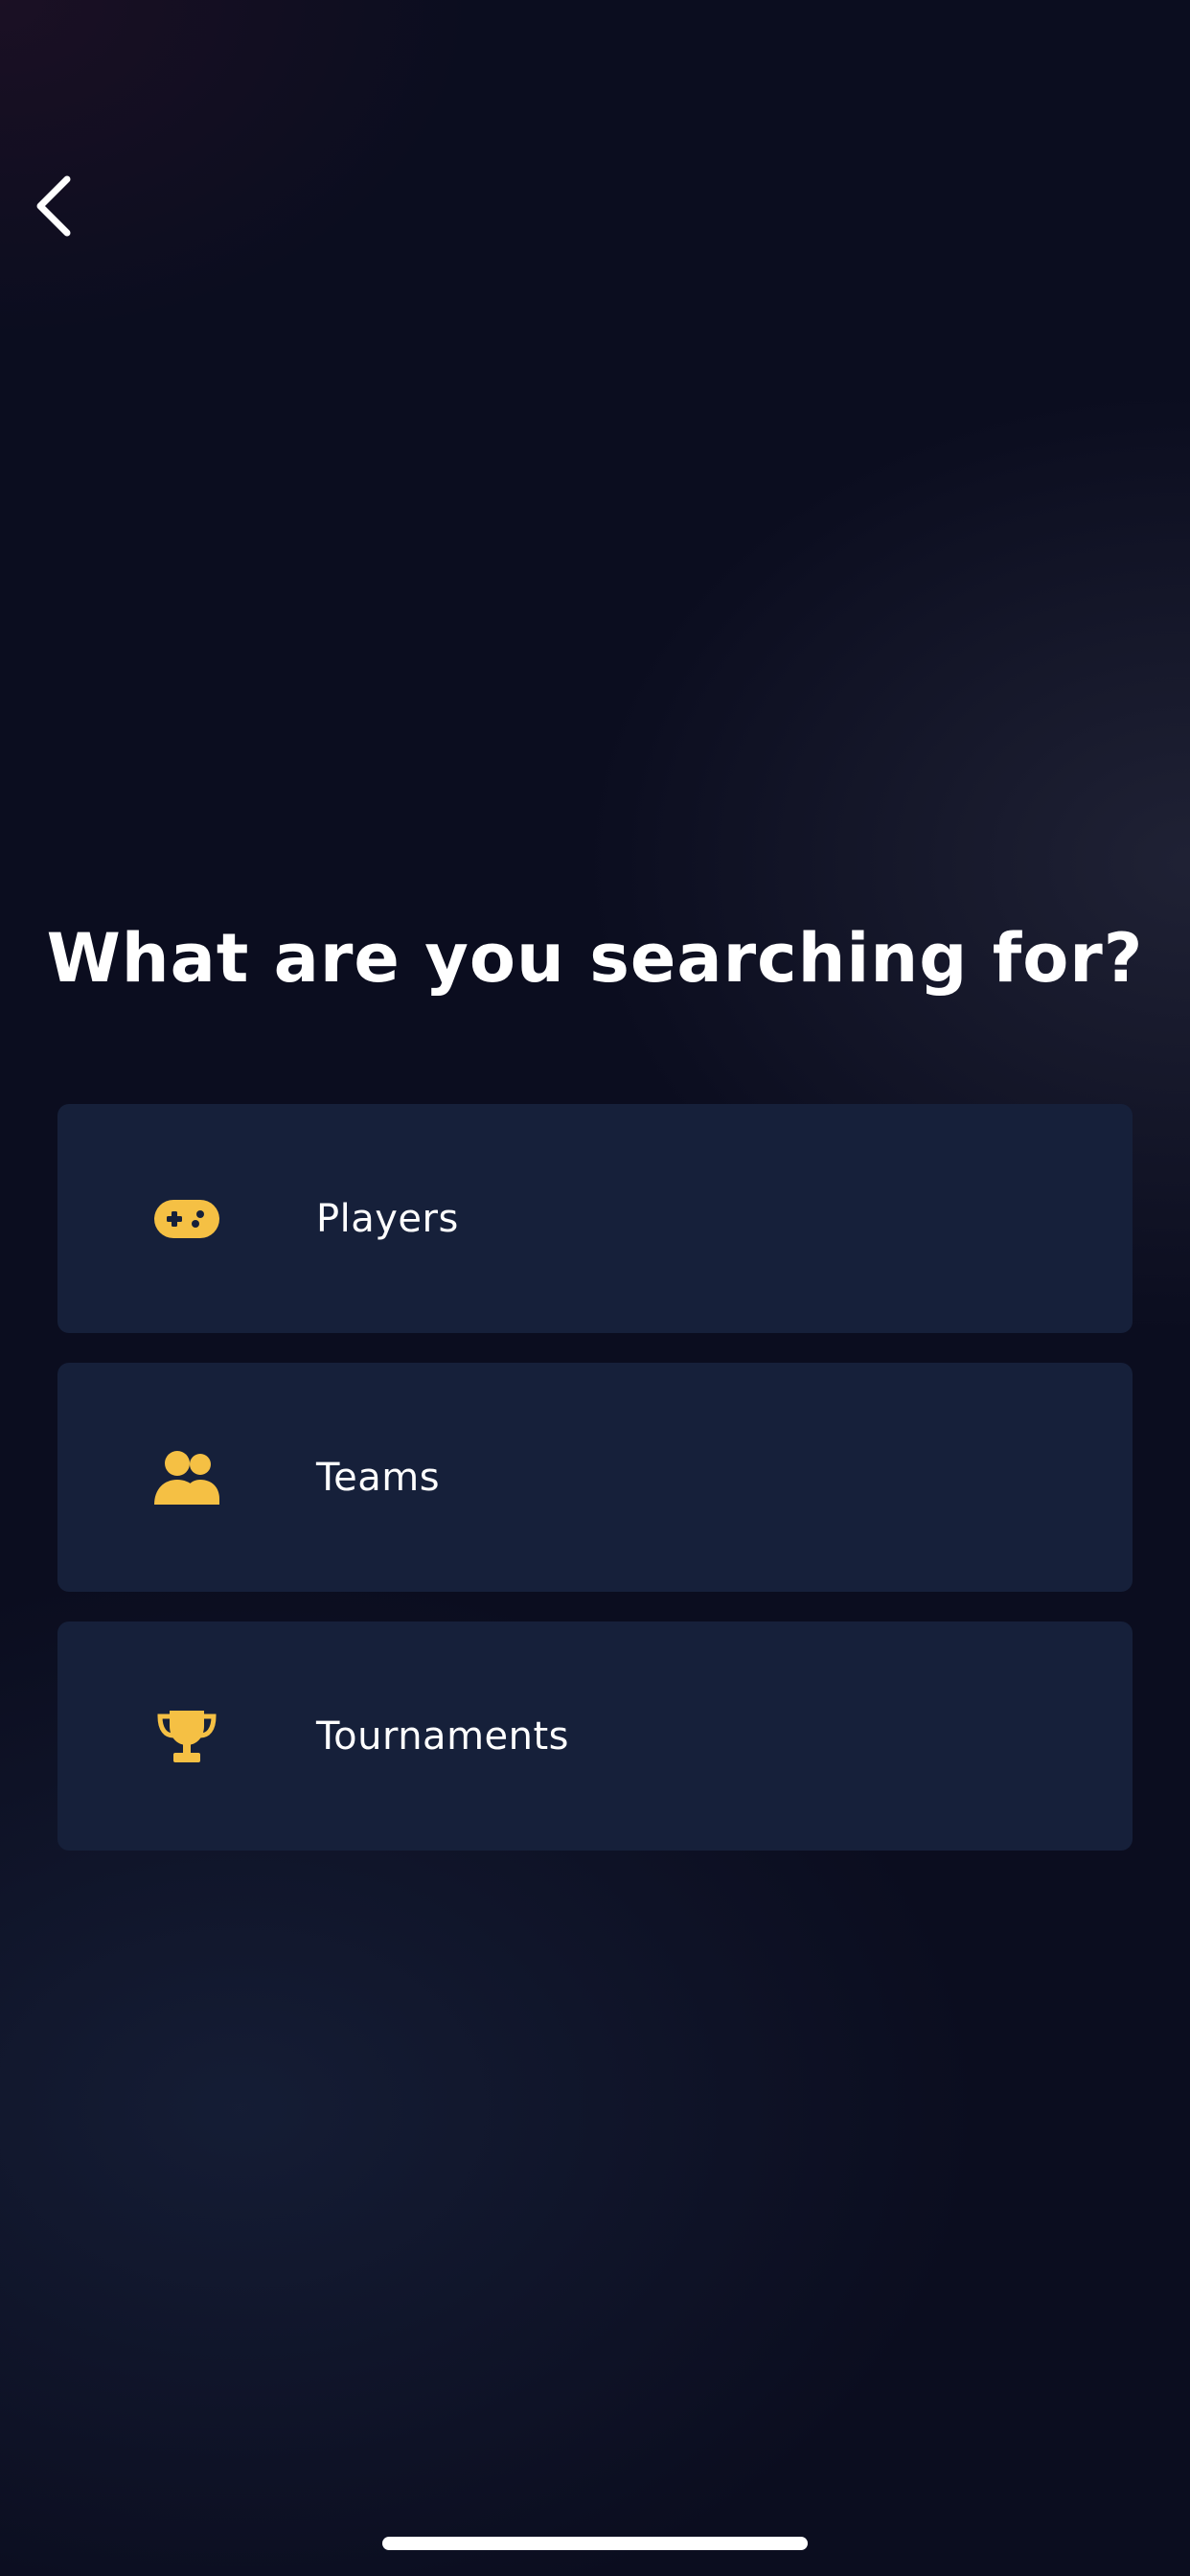  I want to click on trophy-icon, so click(187, 1736).